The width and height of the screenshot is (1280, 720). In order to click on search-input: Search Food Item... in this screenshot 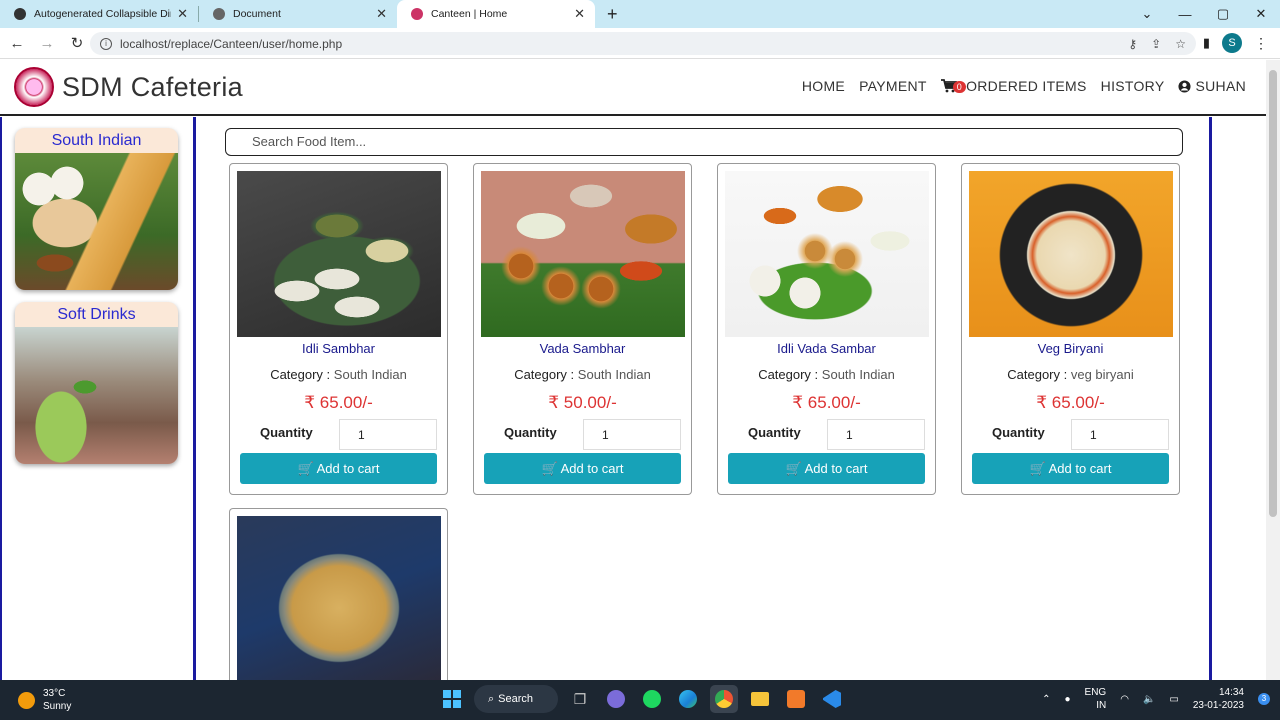, I will do `click(704, 142)`.